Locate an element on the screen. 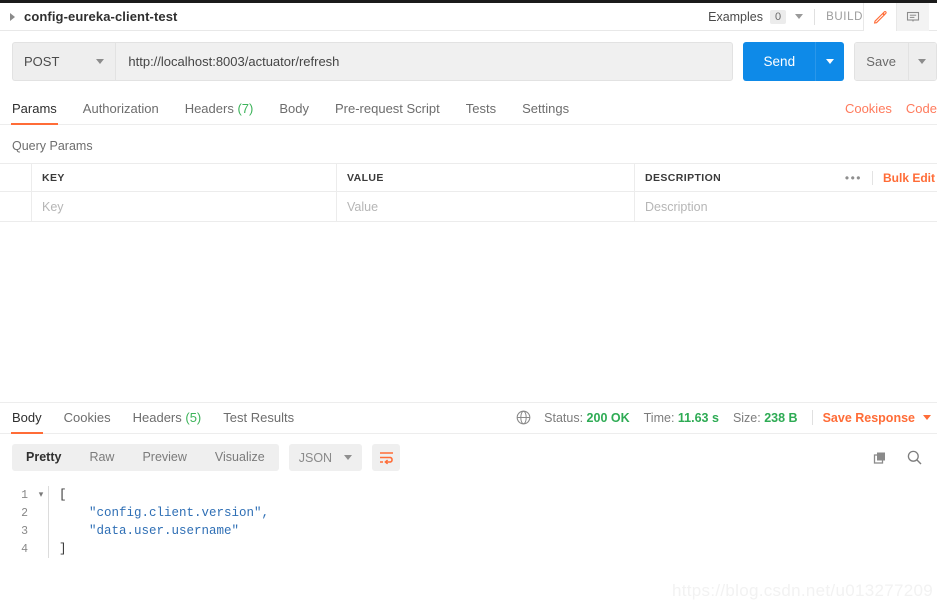 The height and width of the screenshot is (607, 937). method-chevron-down-icon is located at coordinates (100, 61).